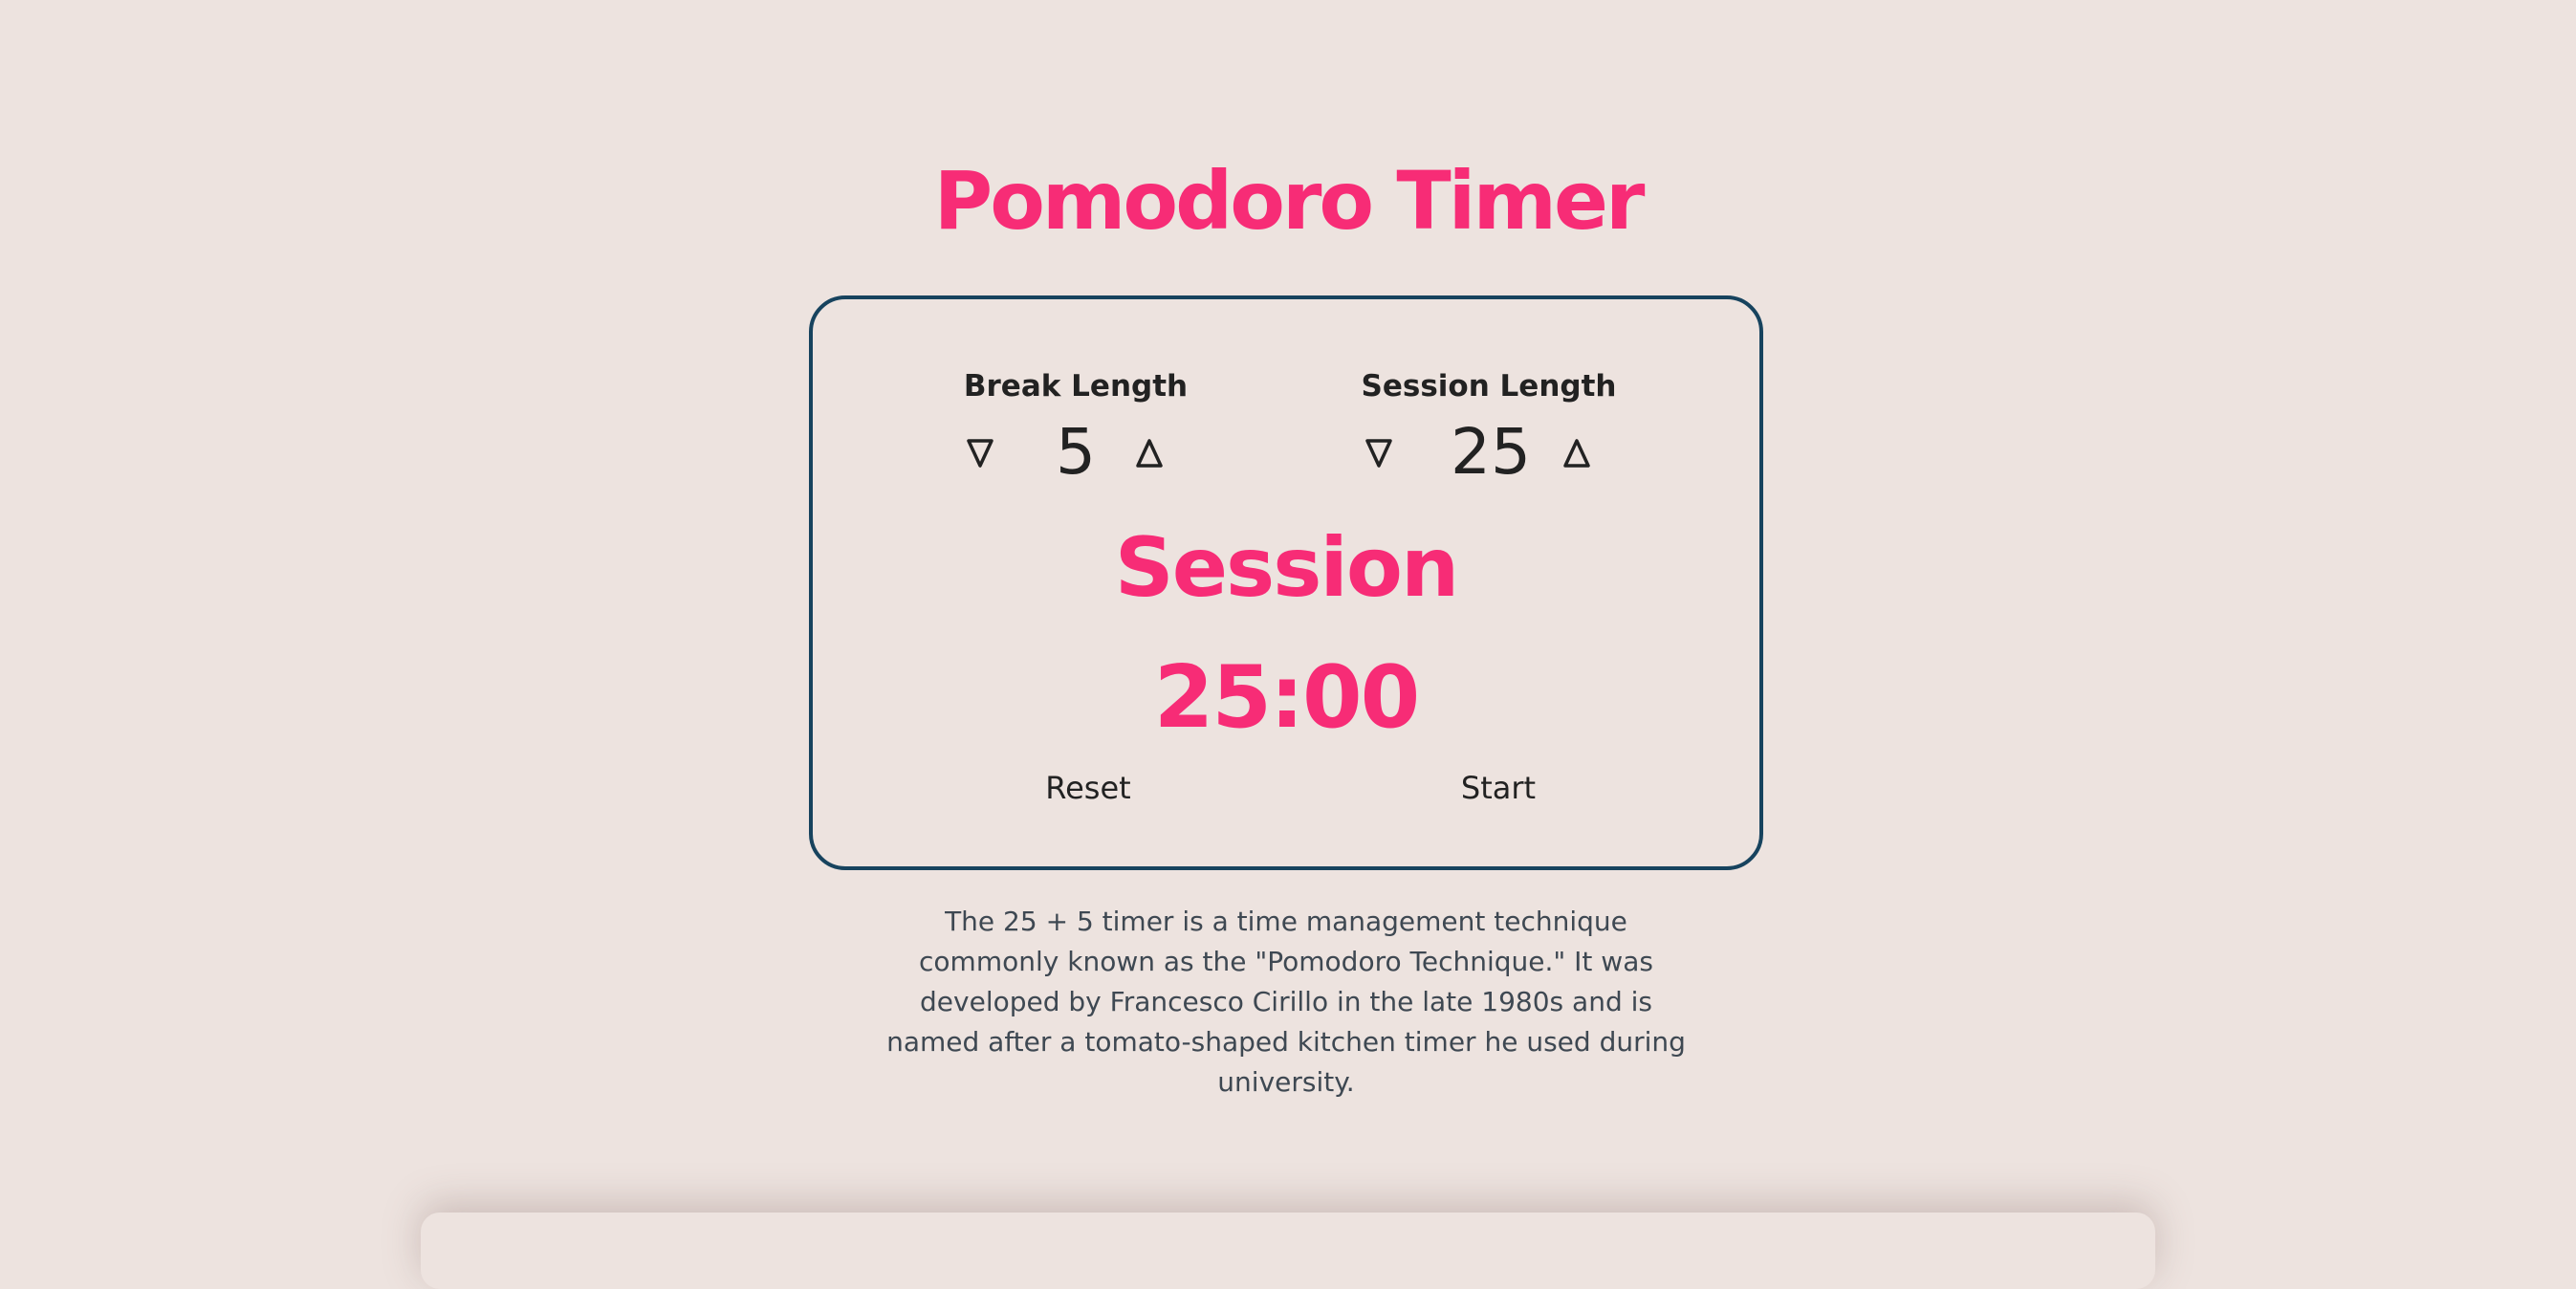 The height and width of the screenshot is (1289, 2576). I want to click on session-length-label: Session Length, so click(1489, 386).